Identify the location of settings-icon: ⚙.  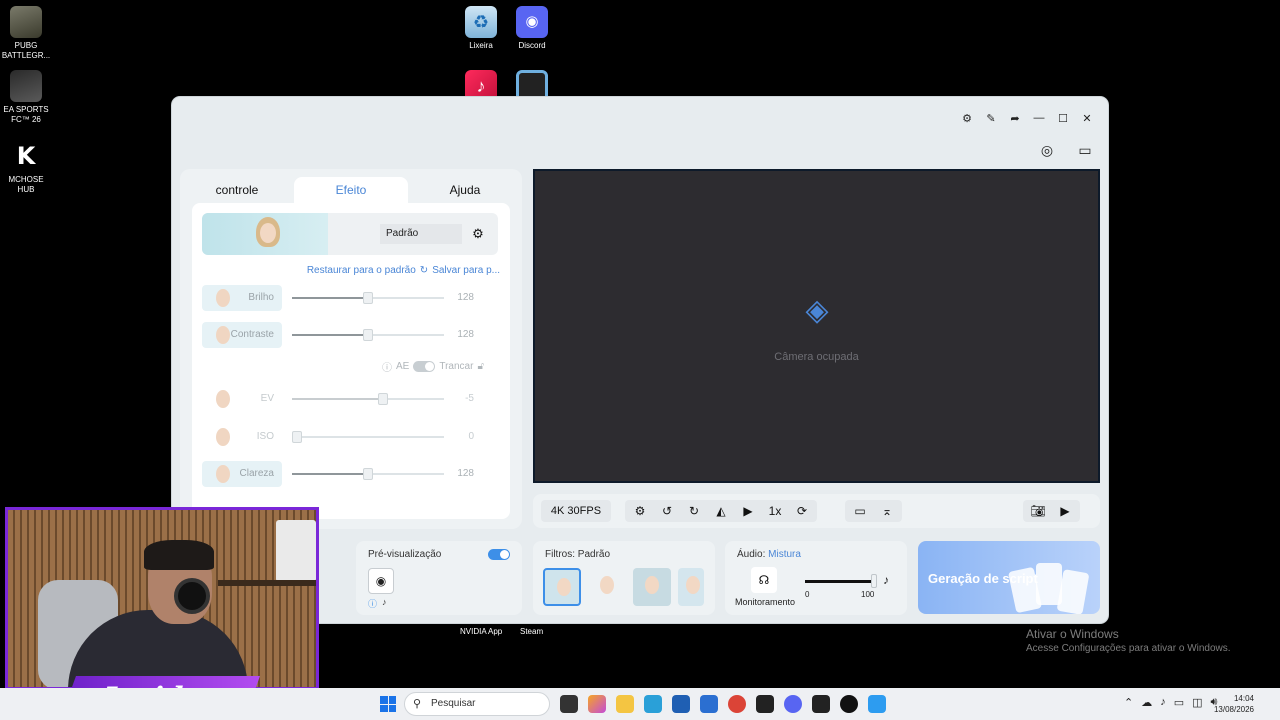
(967, 118).